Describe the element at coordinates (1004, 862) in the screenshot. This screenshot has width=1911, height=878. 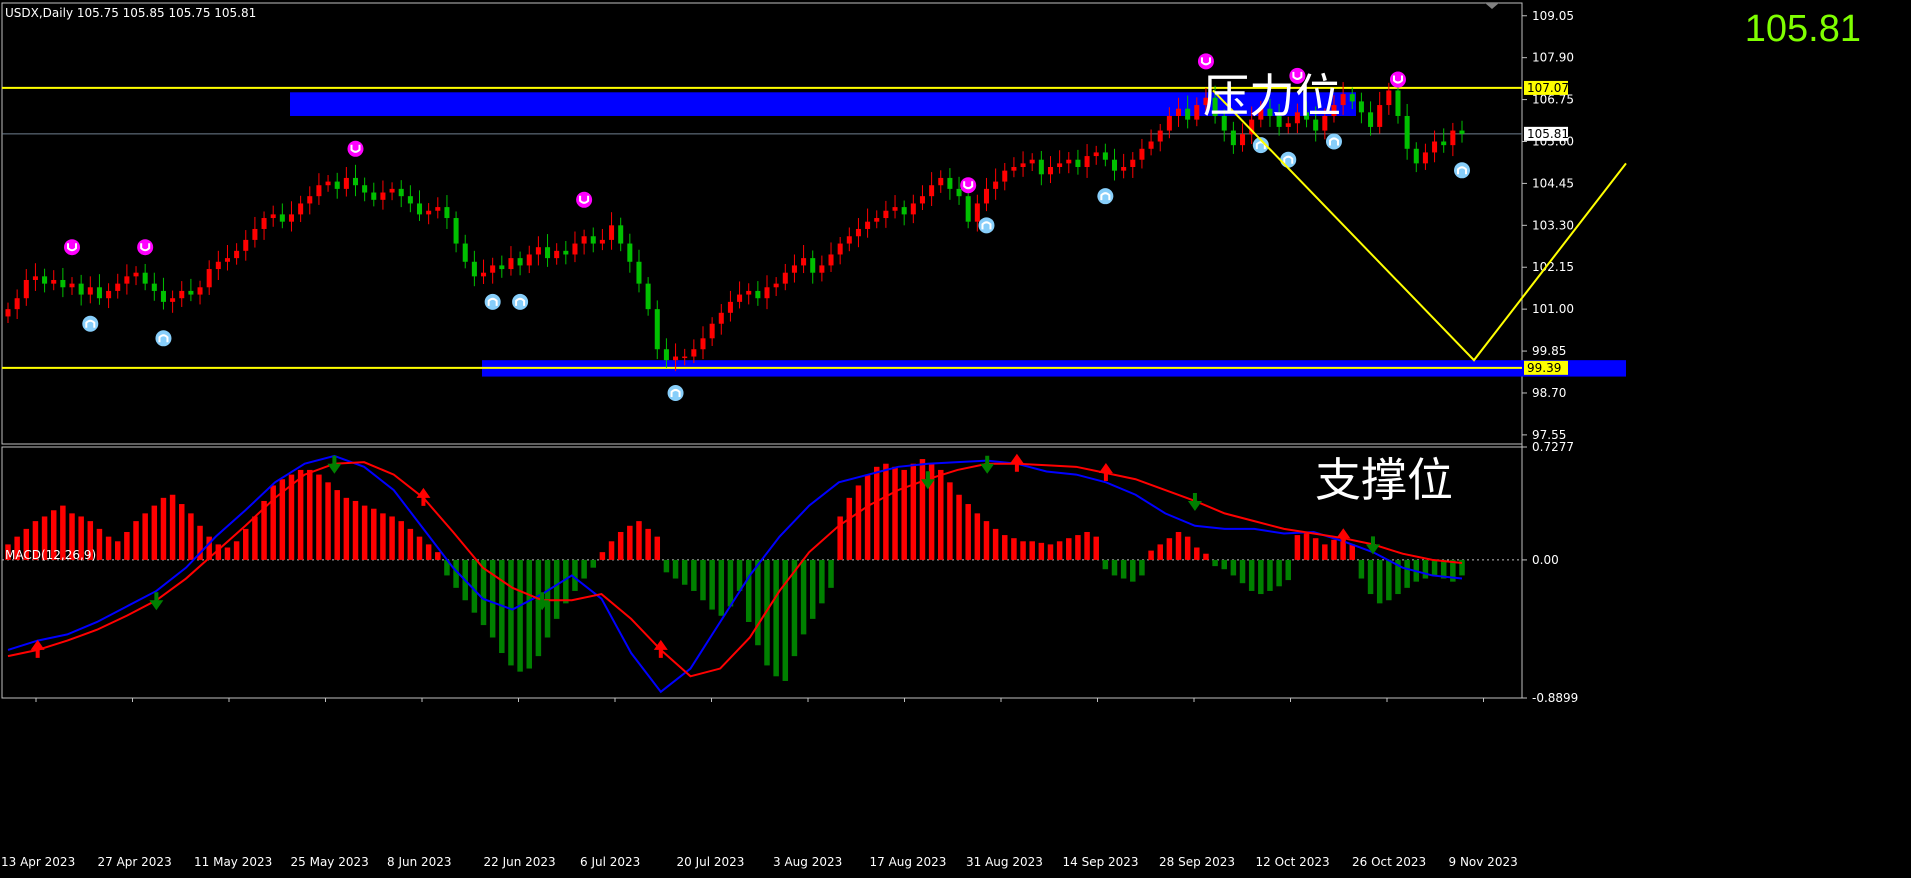
I see `time-axis-tick-label: 31 Aug 2023` at that location.